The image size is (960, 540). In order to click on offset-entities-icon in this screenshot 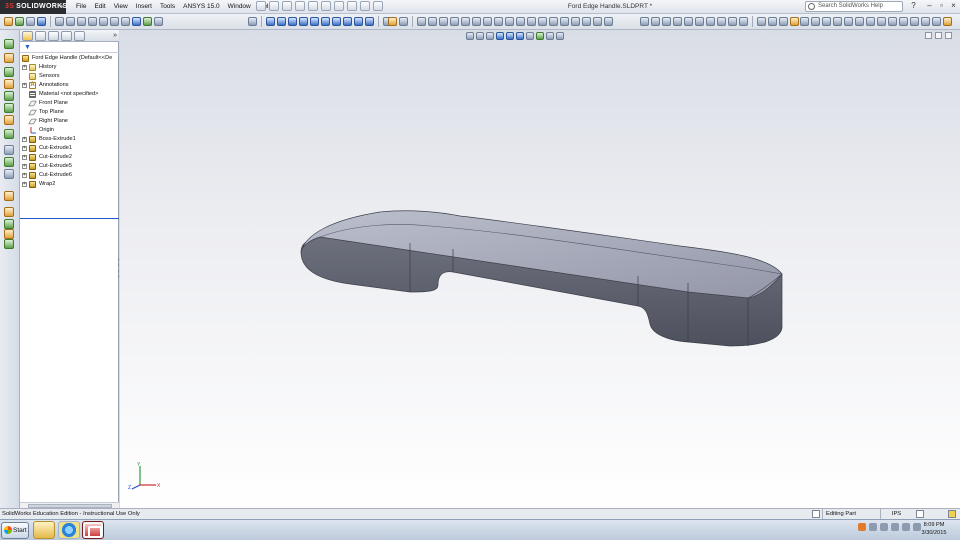, I will do `click(575, 21)`.